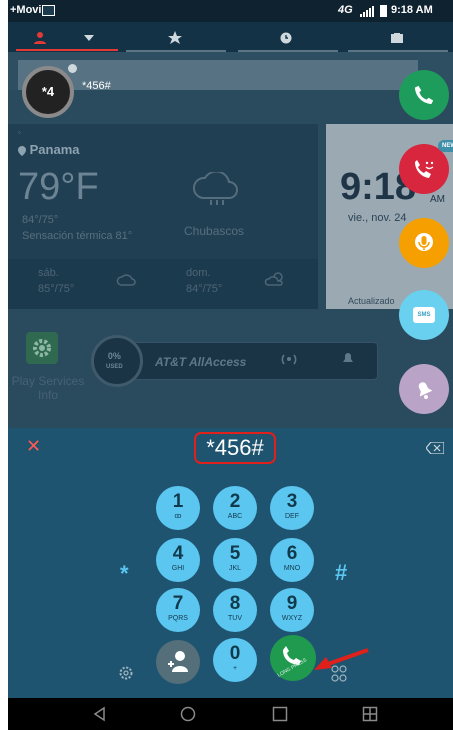 The width and height of the screenshot is (453, 730). Describe the element at coordinates (89, 38) in the screenshot. I see `chevron-down-icon` at that location.